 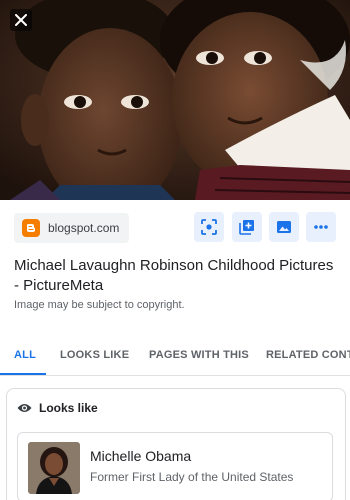 I want to click on source-row: blogspot.com, so click(x=175, y=228).